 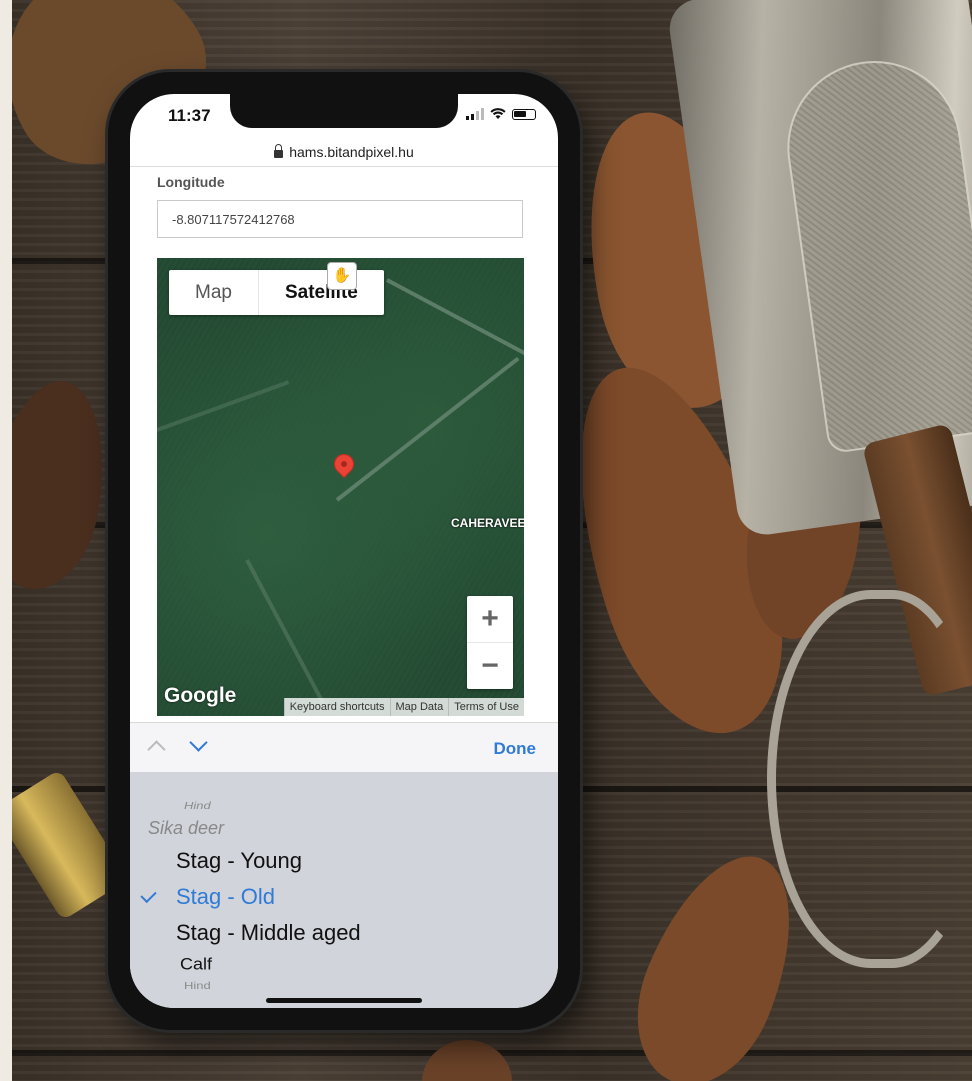 What do you see at coordinates (344, 464) in the screenshot?
I see `location-pin-icon` at bounding box center [344, 464].